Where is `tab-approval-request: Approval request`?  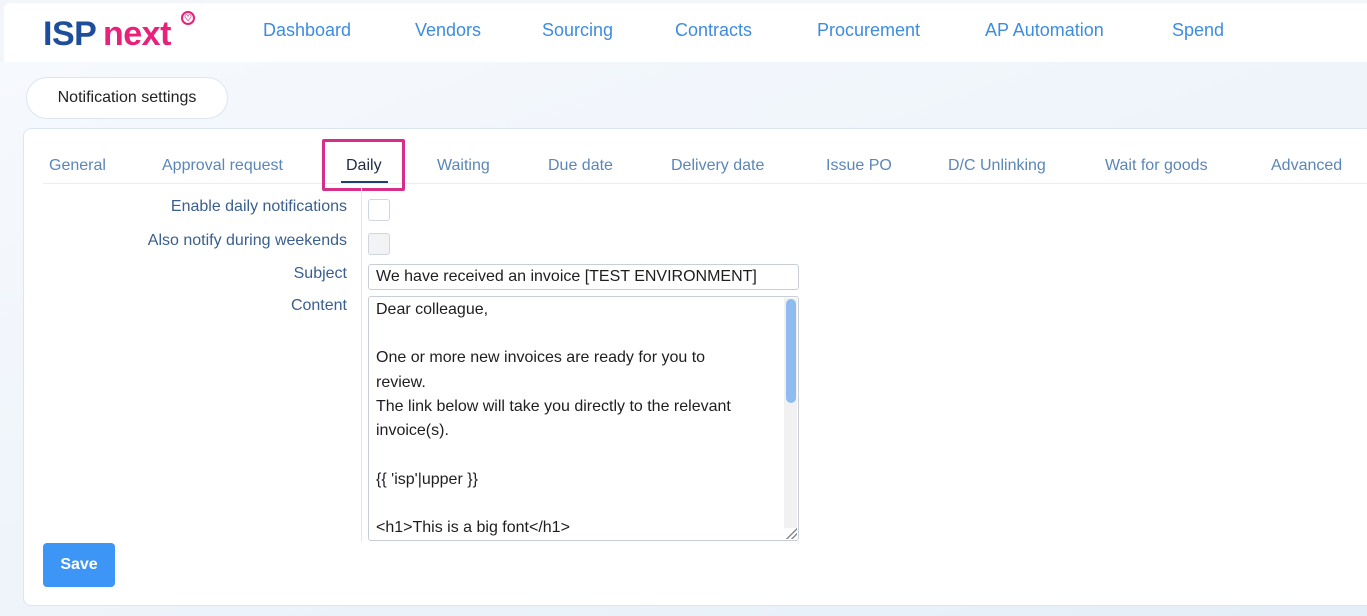
tab-approval-request: Approval request is located at coordinates (222, 166).